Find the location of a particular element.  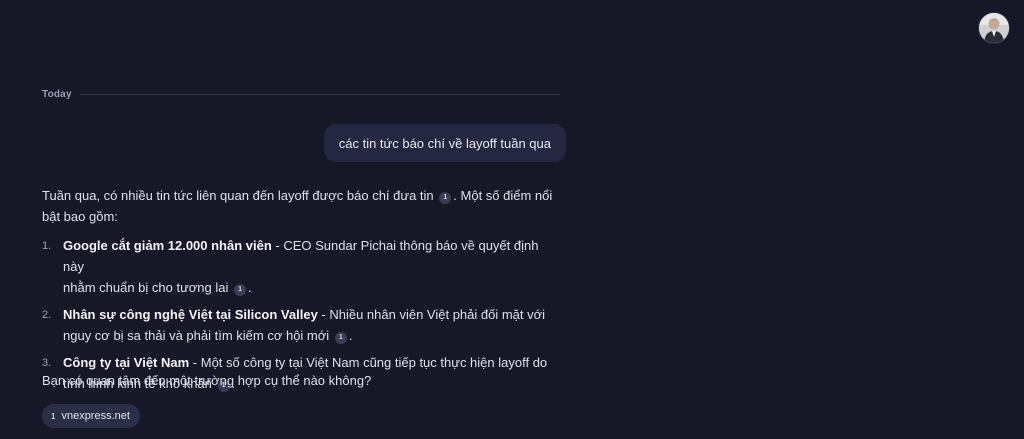

list-item-desc: - Nhiều nhân viên Việt phải đối mặt với is located at coordinates (431, 314).